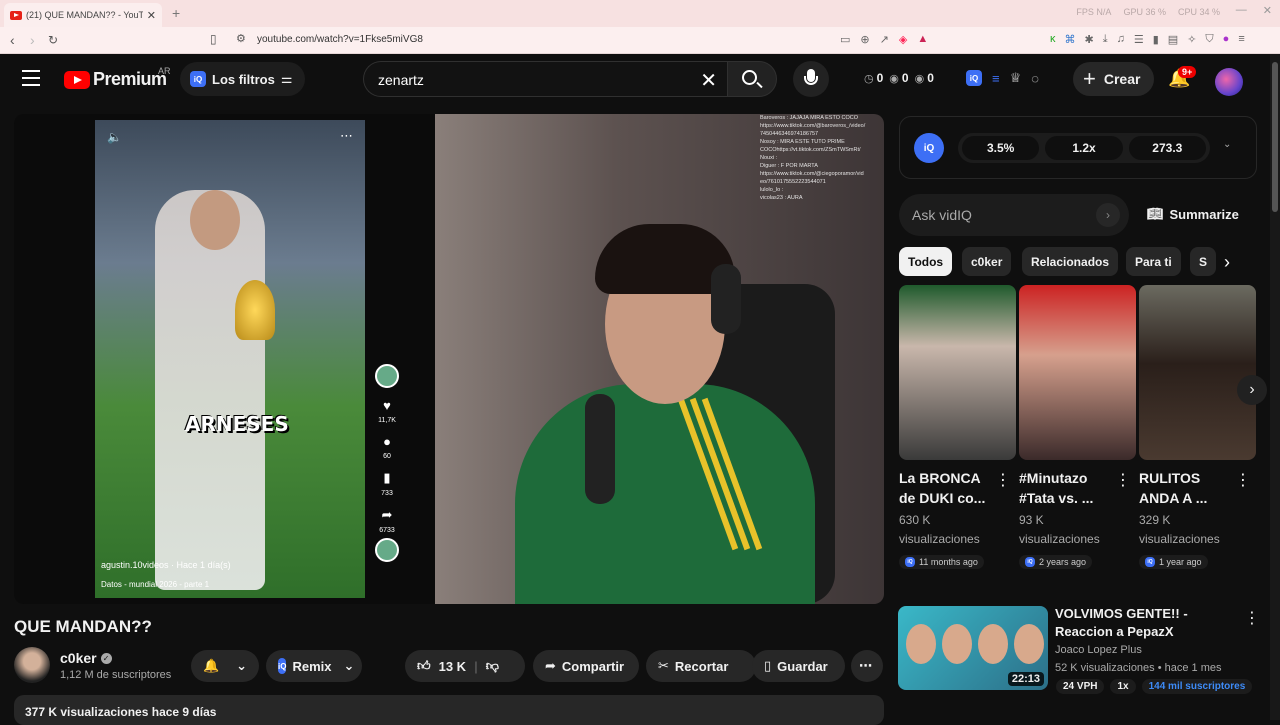 The height and width of the screenshot is (725, 1280). What do you see at coordinates (78, 658) in the screenshot?
I see `channel-name: c0ker` at bounding box center [78, 658].